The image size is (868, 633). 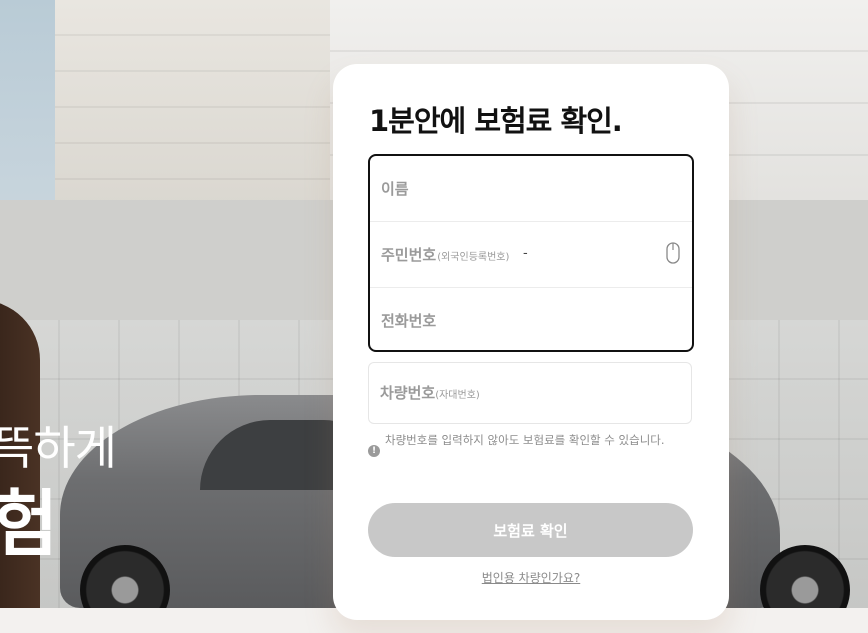 What do you see at coordinates (374, 451) in the screenshot?
I see `info-icon: !` at bounding box center [374, 451].